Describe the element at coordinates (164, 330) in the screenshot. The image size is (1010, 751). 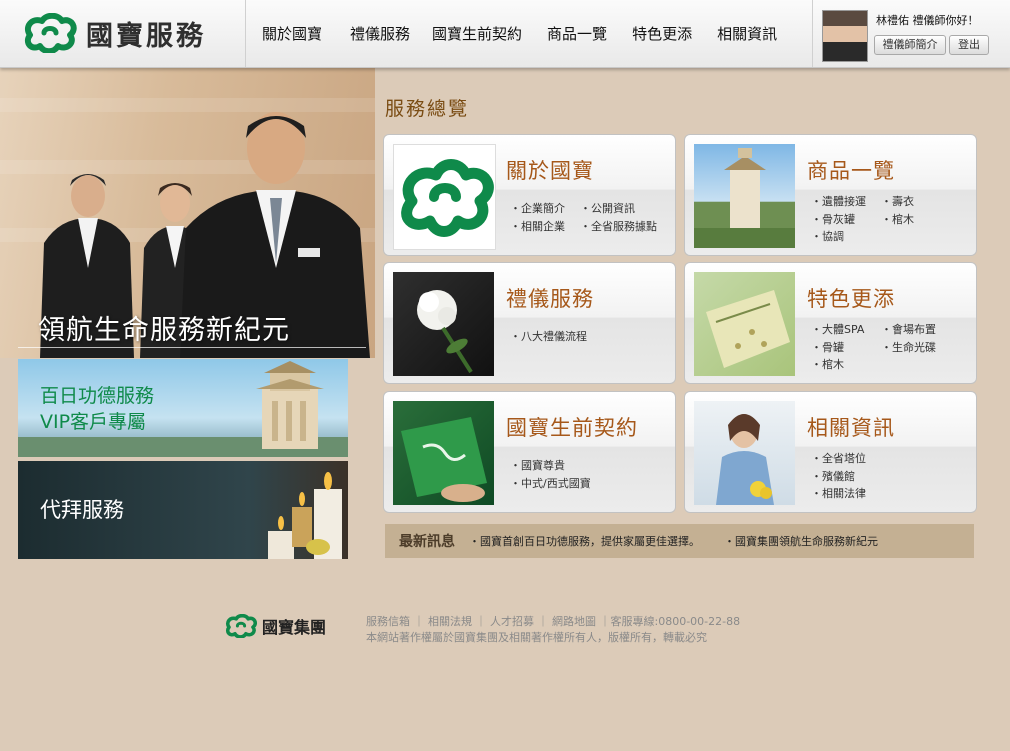
I see `hero-caption: 領航生命服務新紀元` at that location.